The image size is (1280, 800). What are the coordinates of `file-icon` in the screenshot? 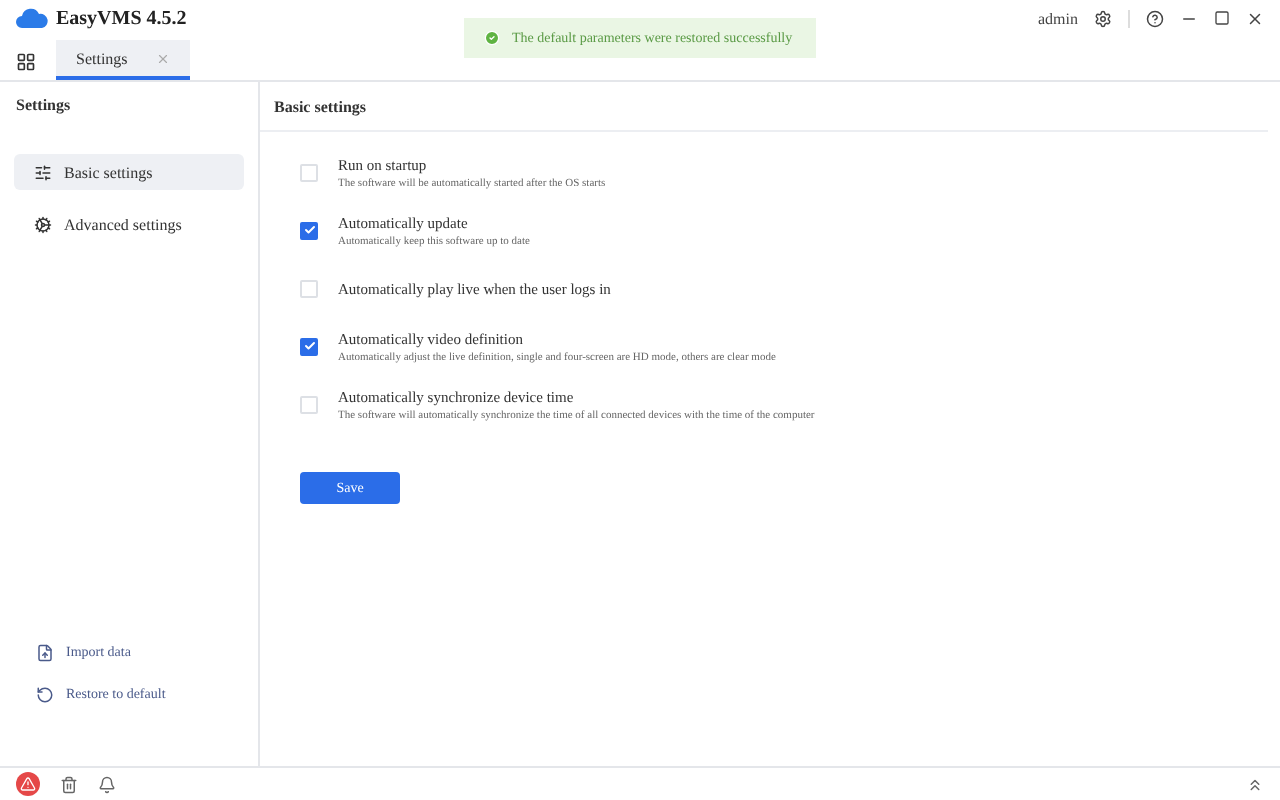 It's located at (45, 652).